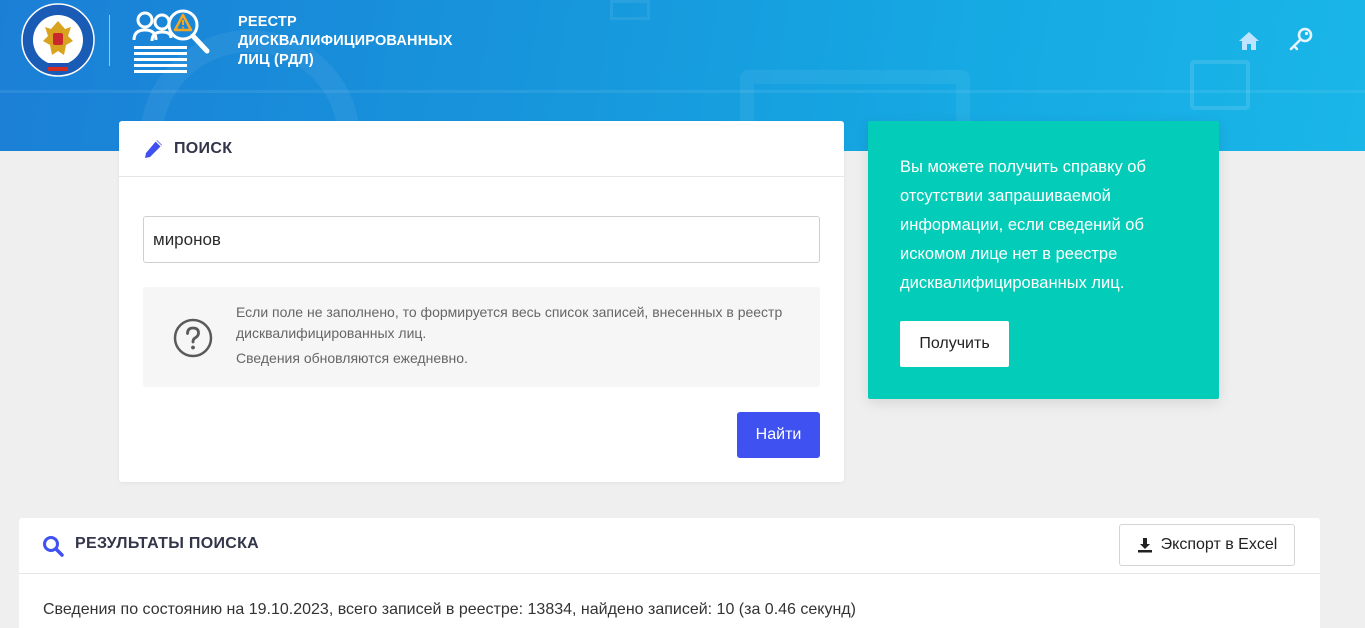  Describe the element at coordinates (172, 41) in the screenshot. I see `rdl-logo` at that location.